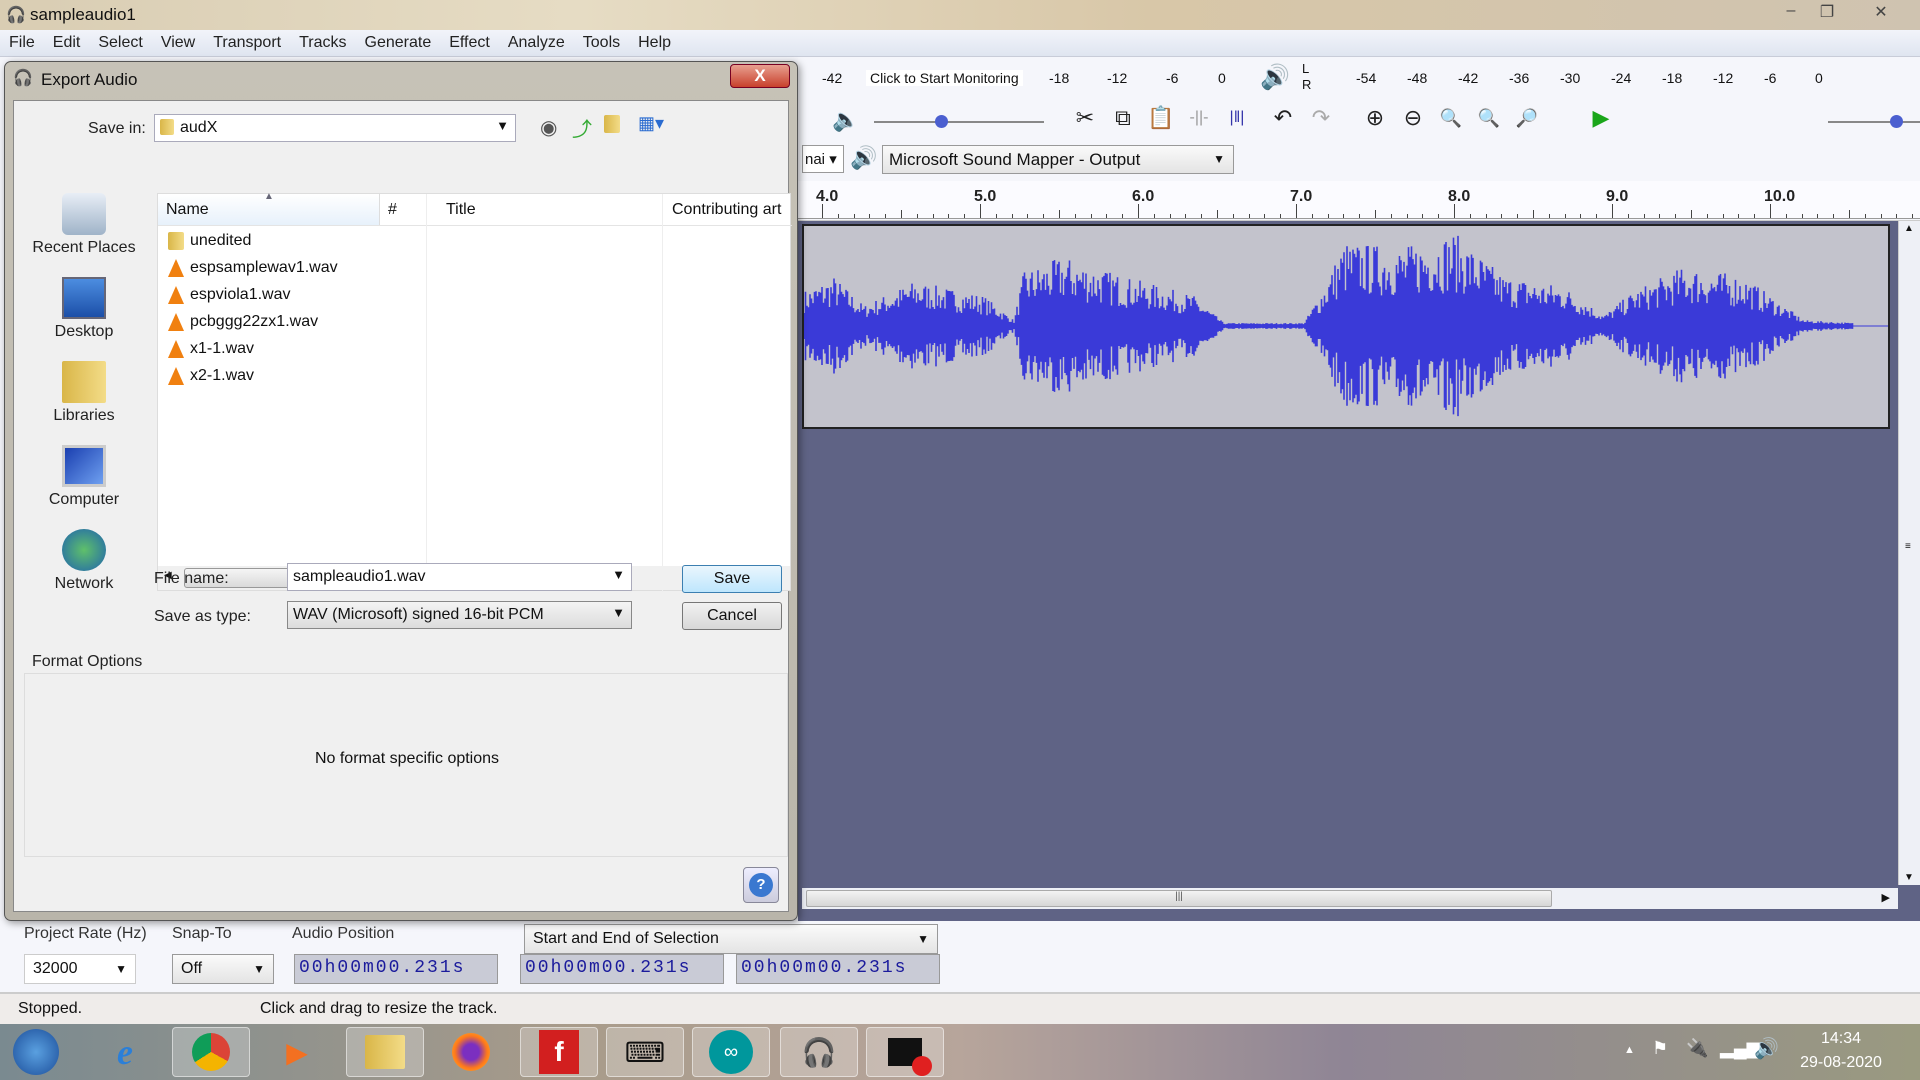  I want to click on audio-position-field: 00h00m00.231s, so click(396, 969).